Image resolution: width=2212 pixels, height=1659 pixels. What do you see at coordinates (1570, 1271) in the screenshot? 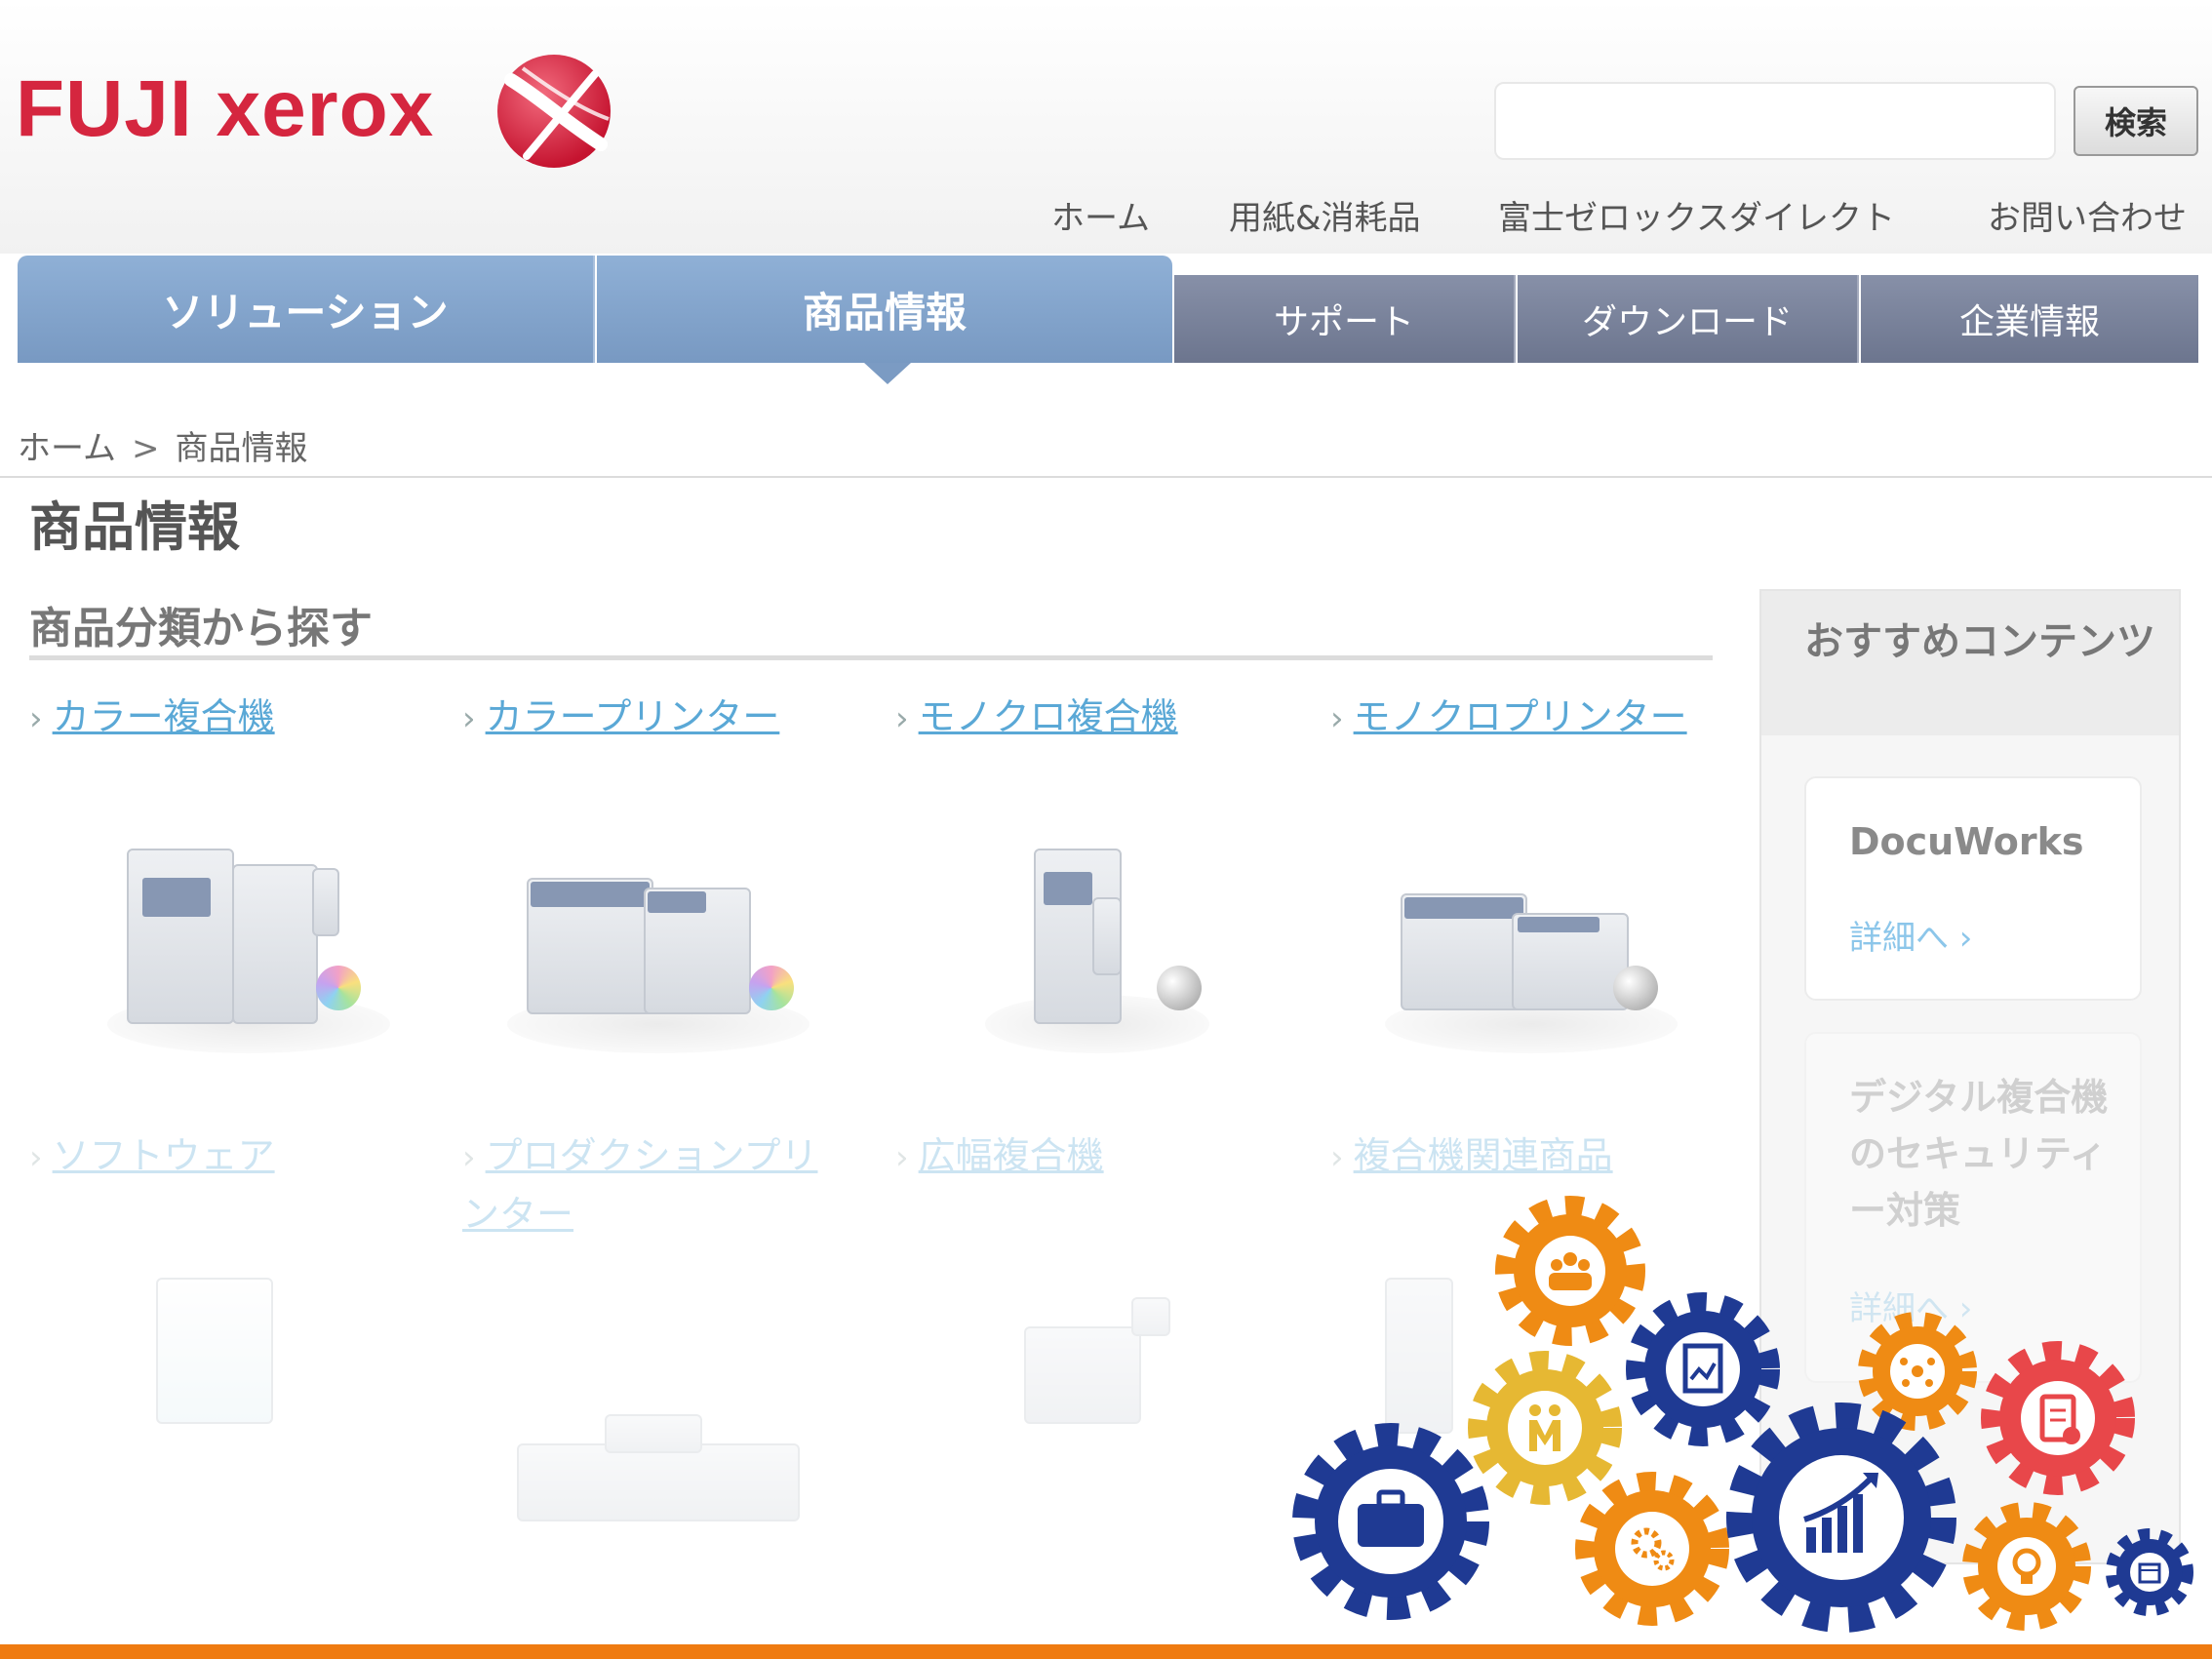
I see `people-gear-icon` at bounding box center [1570, 1271].